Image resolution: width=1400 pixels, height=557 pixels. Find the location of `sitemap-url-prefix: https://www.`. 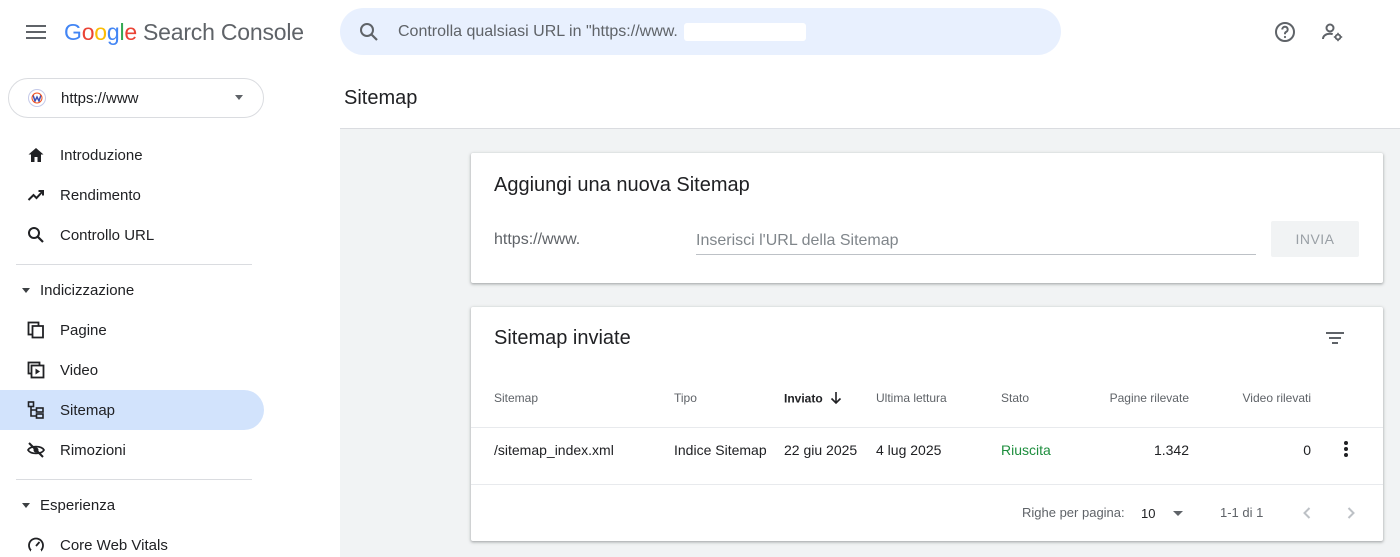

sitemap-url-prefix: https://www. is located at coordinates (537, 239).